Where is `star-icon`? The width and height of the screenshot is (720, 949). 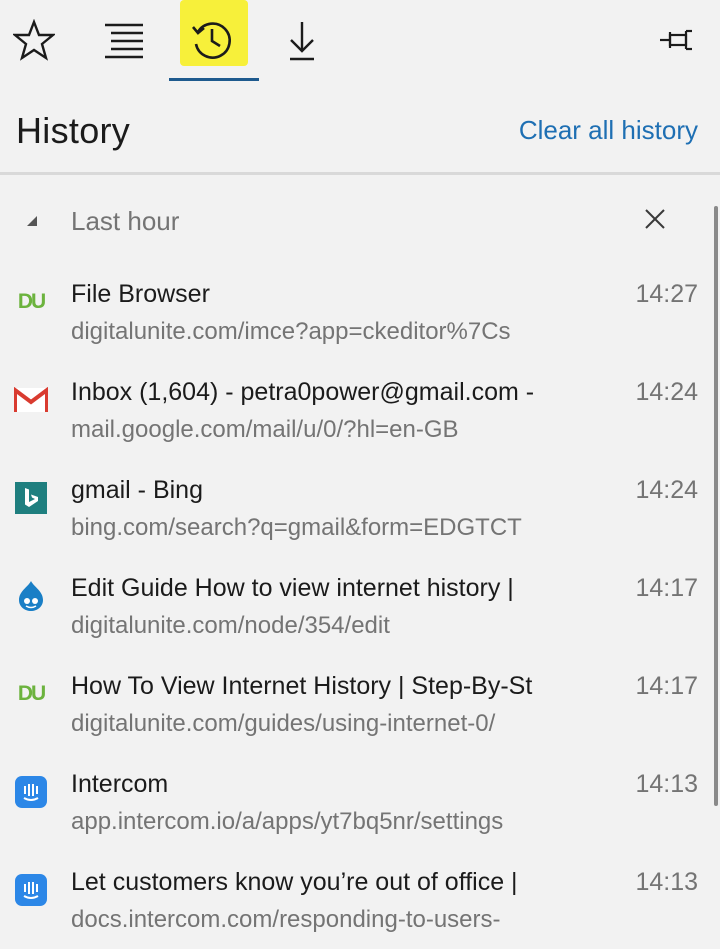 star-icon is located at coordinates (34, 40).